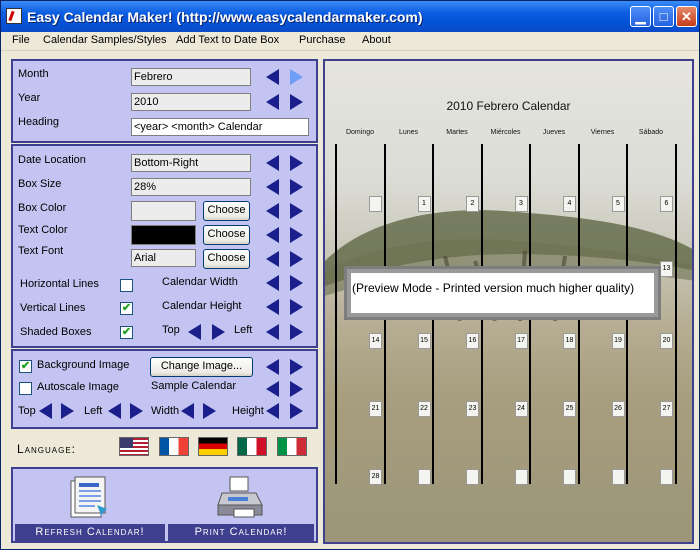 Image resolution: width=700 pixels, height=550 pixels. Describe the element at coordinates (376, 40) in the screenshot. I see `menu-about: About` at that location.